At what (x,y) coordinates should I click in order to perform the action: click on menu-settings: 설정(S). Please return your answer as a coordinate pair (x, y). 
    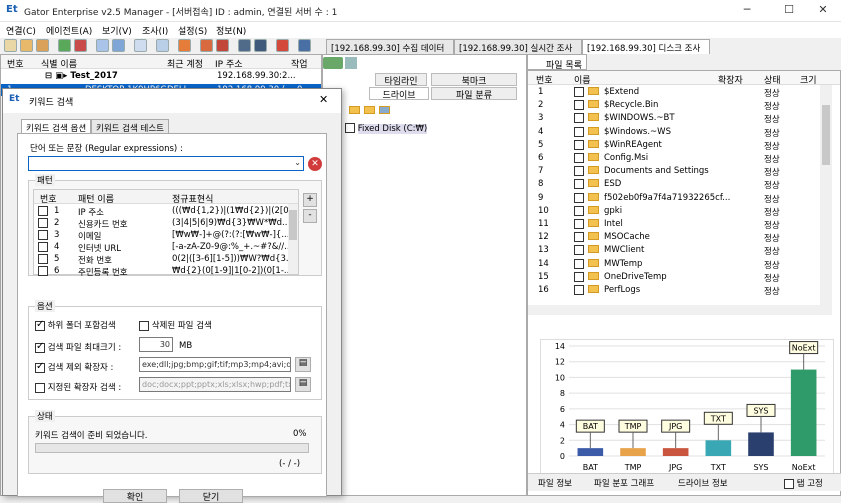
    Looking at the image, I should click on (192, 30).